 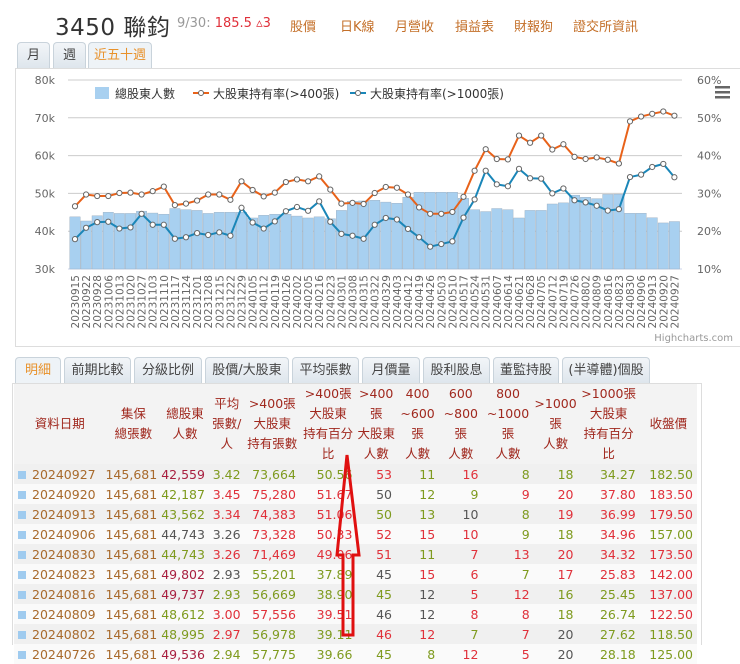 What do you see at coordinates (185, 654) in the screenshot?
I see `table-cell: 49,536` at bounding box center [185, 654].